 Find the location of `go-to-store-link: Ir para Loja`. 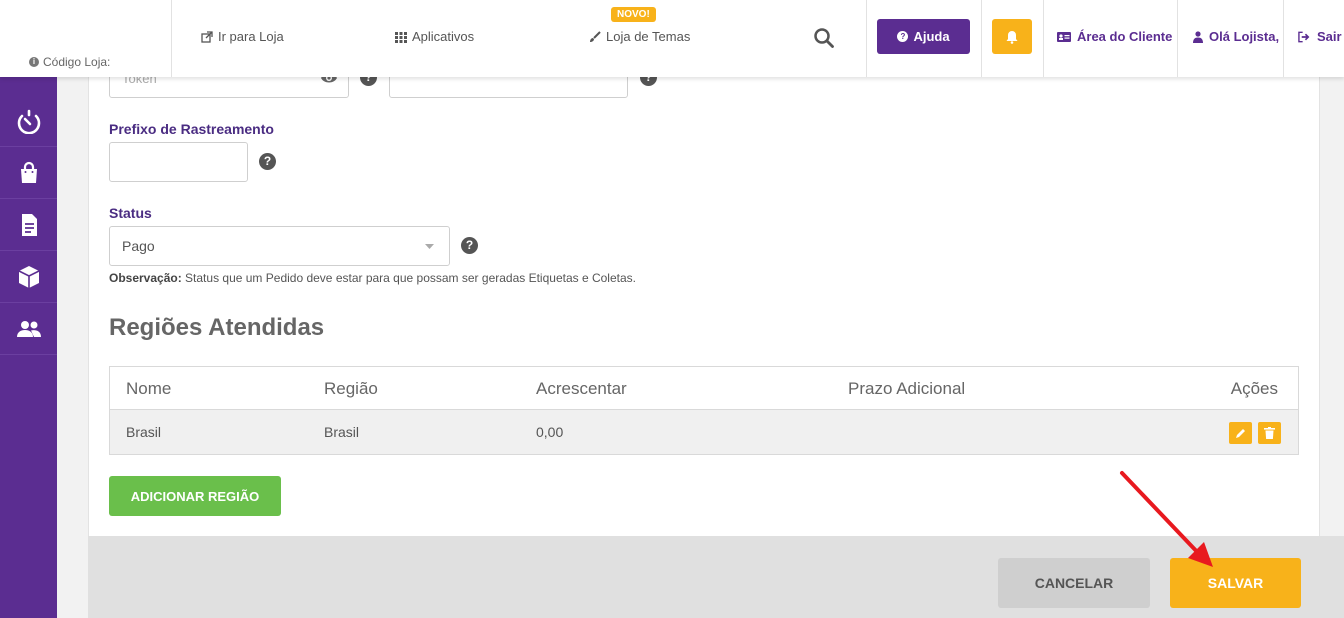

go-to-store-link: Ir para Loja is located at coordinates (242, 36).